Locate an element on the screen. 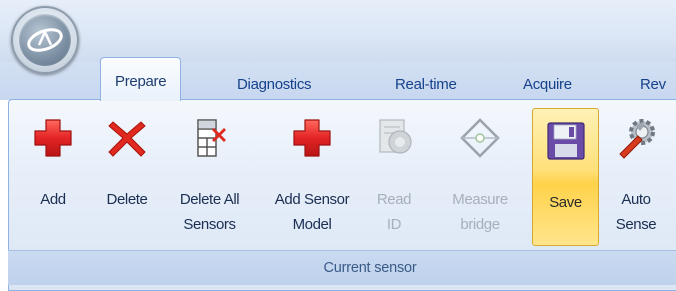 The image size is (676, 291). delete-button: Delete is located at coordinates (127, 176).